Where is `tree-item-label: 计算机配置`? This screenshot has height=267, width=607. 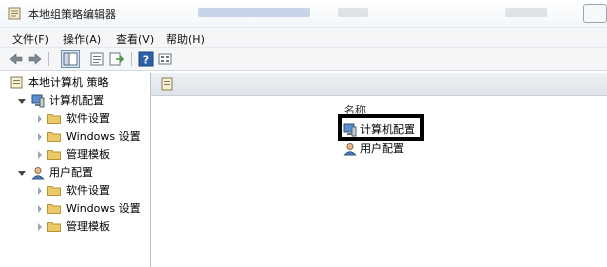
tree-item-label: 计算机配置 is located at coordinates (76, 100).